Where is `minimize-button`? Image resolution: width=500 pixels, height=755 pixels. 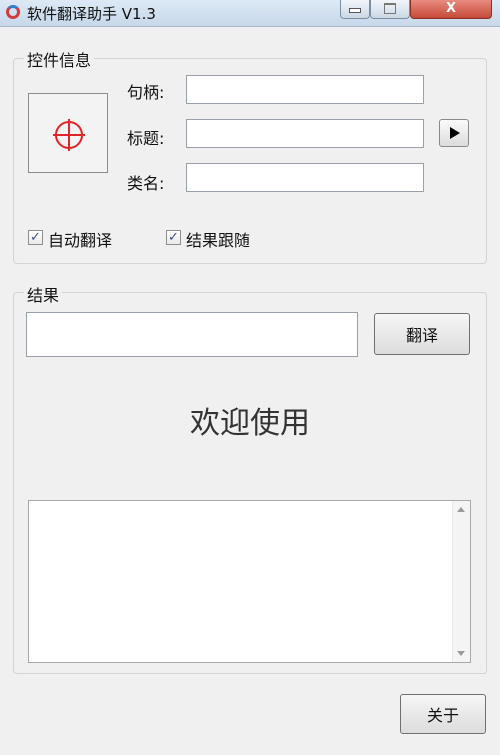
minimize-button is located at coordinates (355, 9).